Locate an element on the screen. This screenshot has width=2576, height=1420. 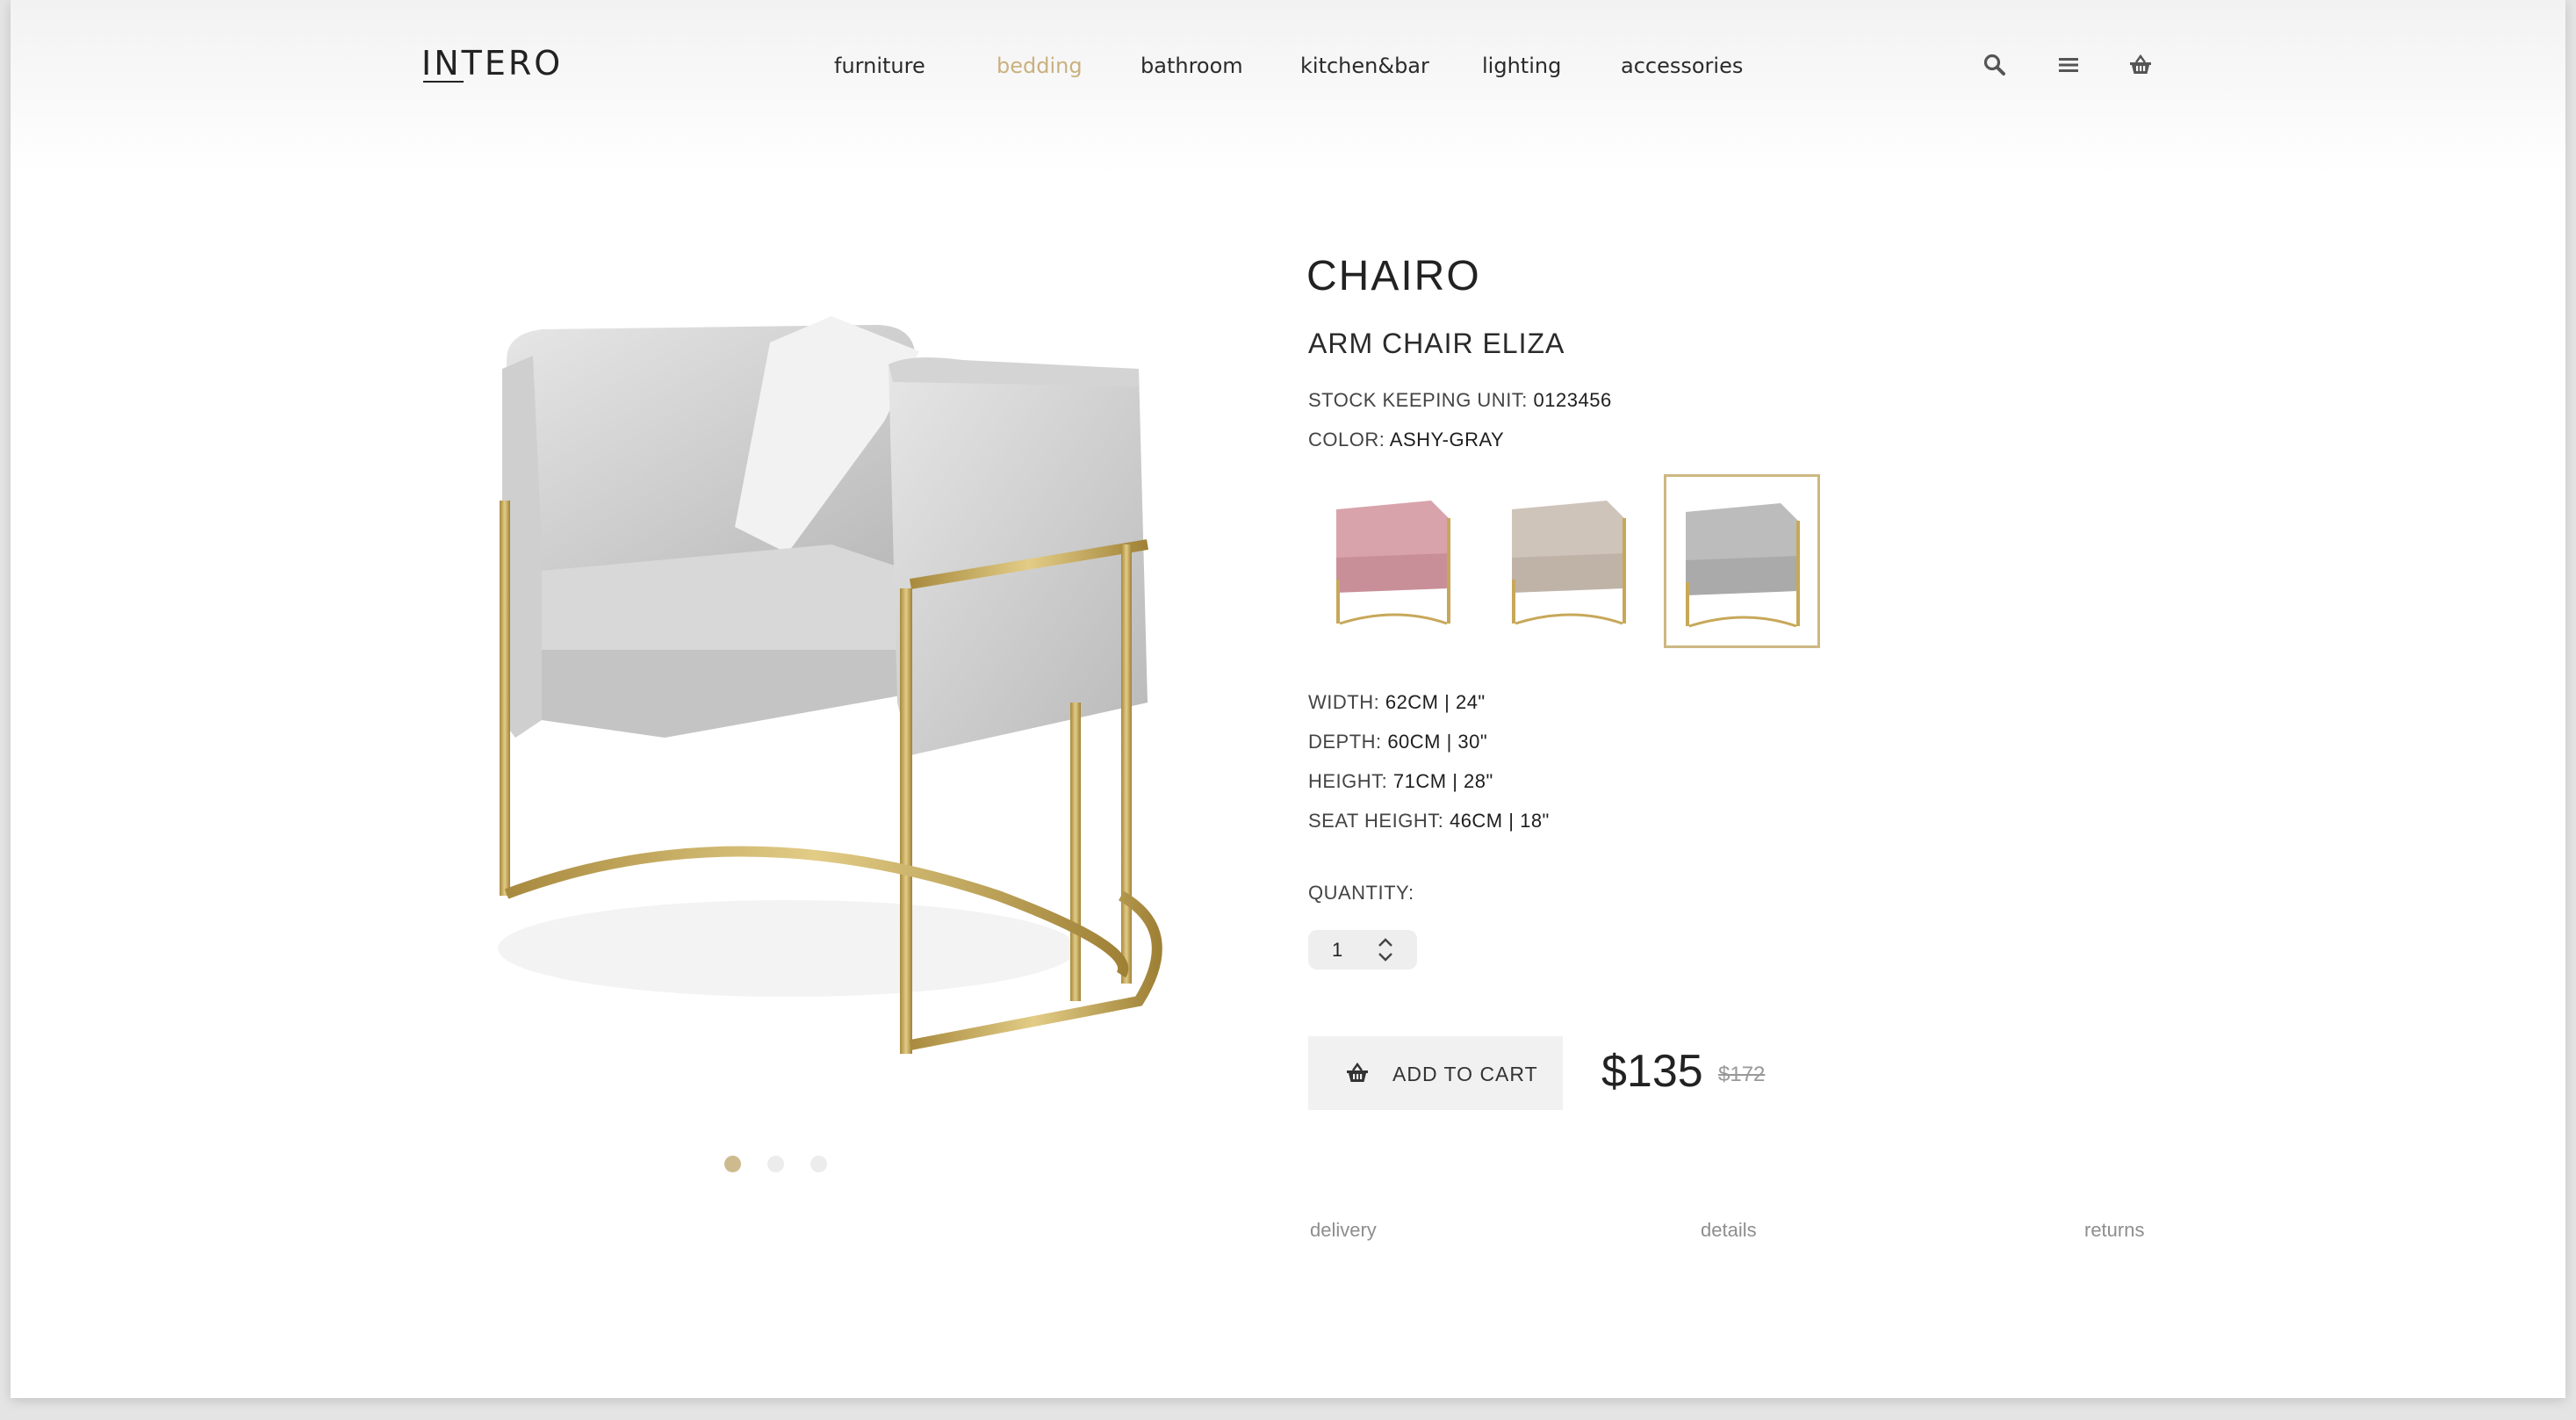
product-name: ARM CHAIR ELIZA is located at coordinates (1436, 343).